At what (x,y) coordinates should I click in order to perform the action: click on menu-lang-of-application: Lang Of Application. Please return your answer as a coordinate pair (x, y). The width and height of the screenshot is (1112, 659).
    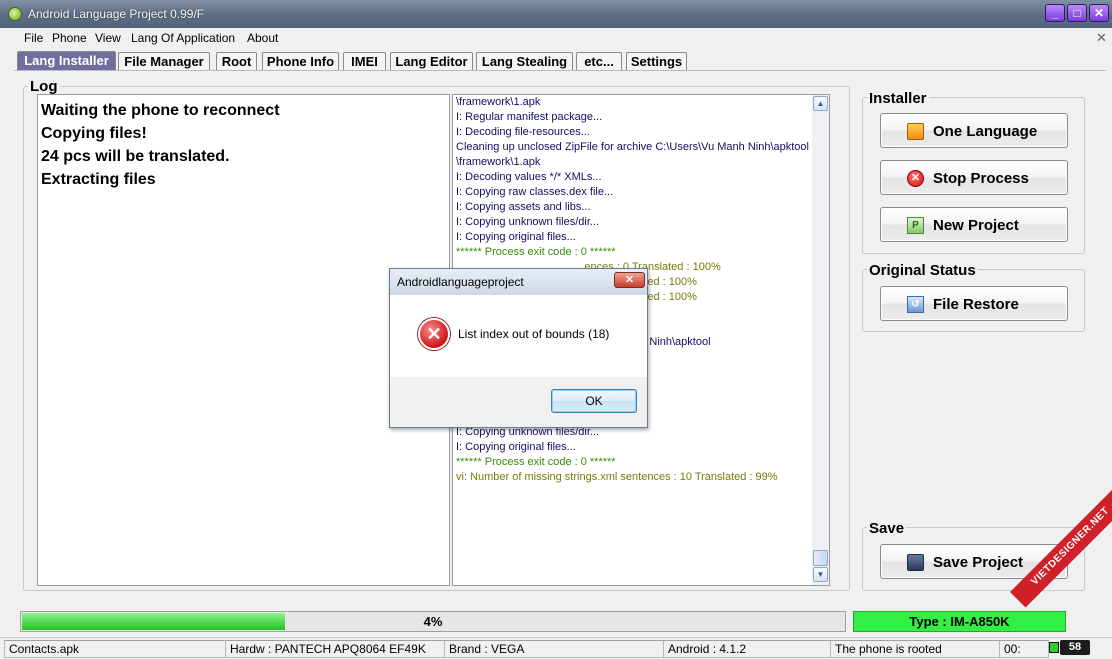
    Looking at the image, I should click on (183, 38).